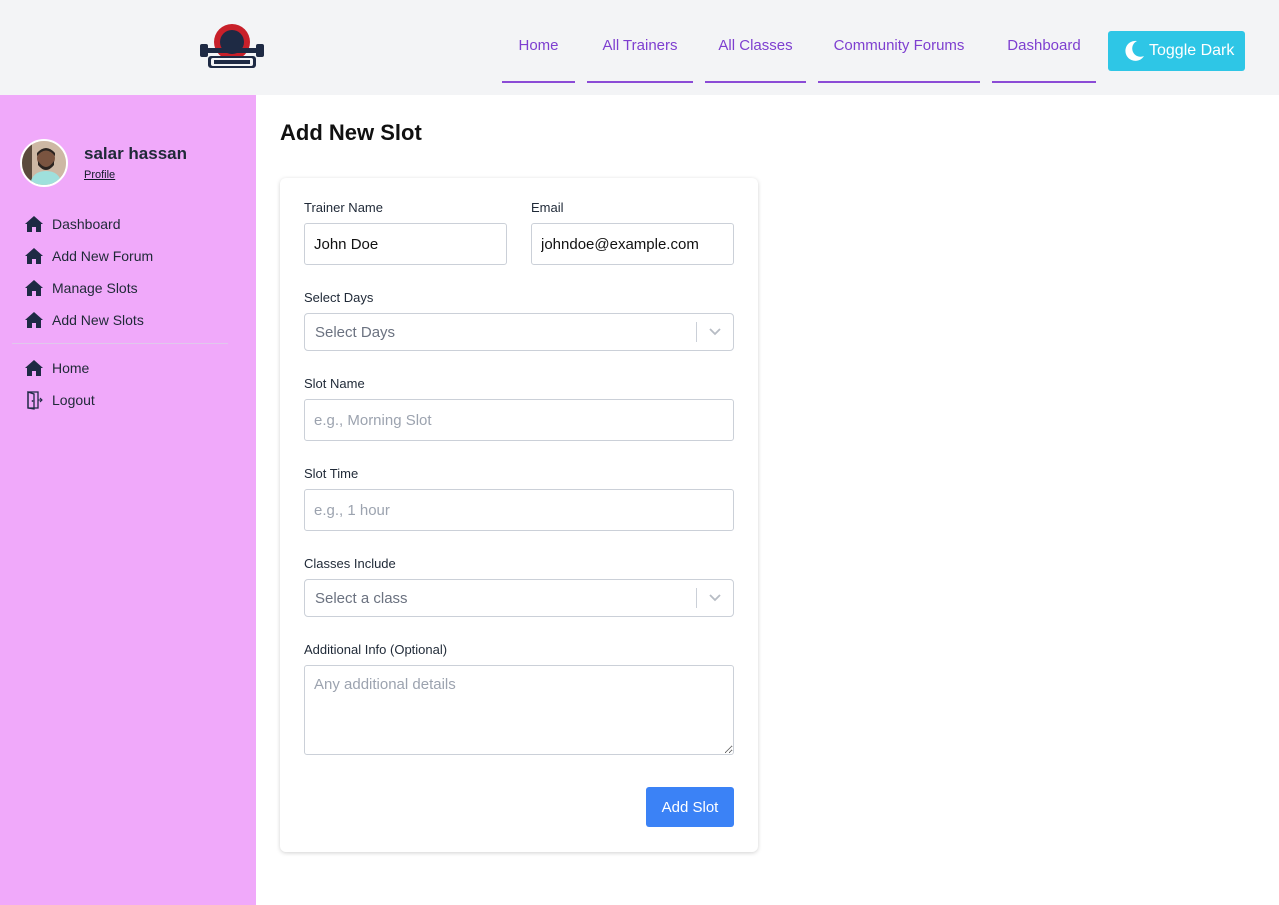 The width and height of the screenshot is (1279, 905). Describe the element at coordinates (339, 297) in the screenshot. I see `select-days-label: Select Days` at that location.